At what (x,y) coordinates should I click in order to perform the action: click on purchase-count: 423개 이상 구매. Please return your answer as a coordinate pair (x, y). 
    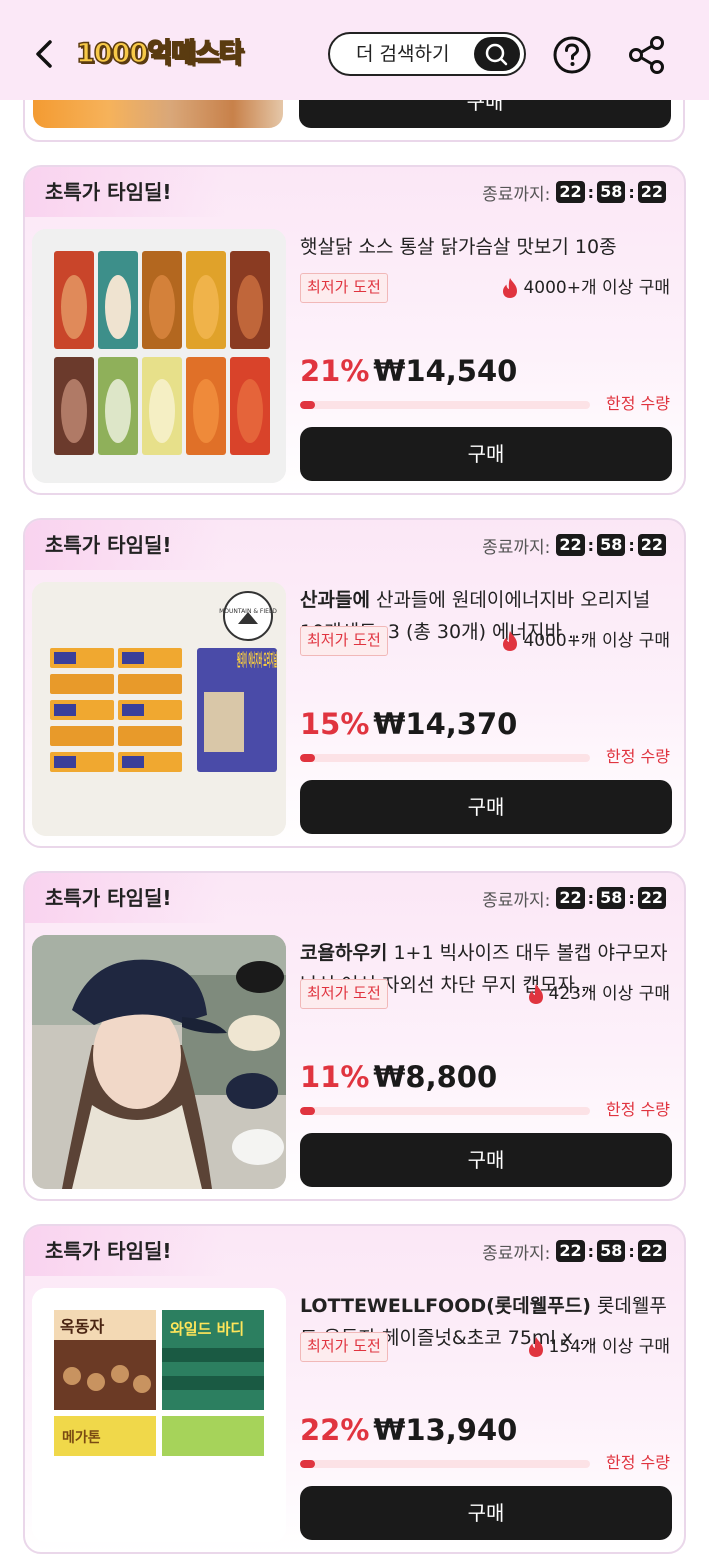
    Looking at the image, I should click on (598, 994).